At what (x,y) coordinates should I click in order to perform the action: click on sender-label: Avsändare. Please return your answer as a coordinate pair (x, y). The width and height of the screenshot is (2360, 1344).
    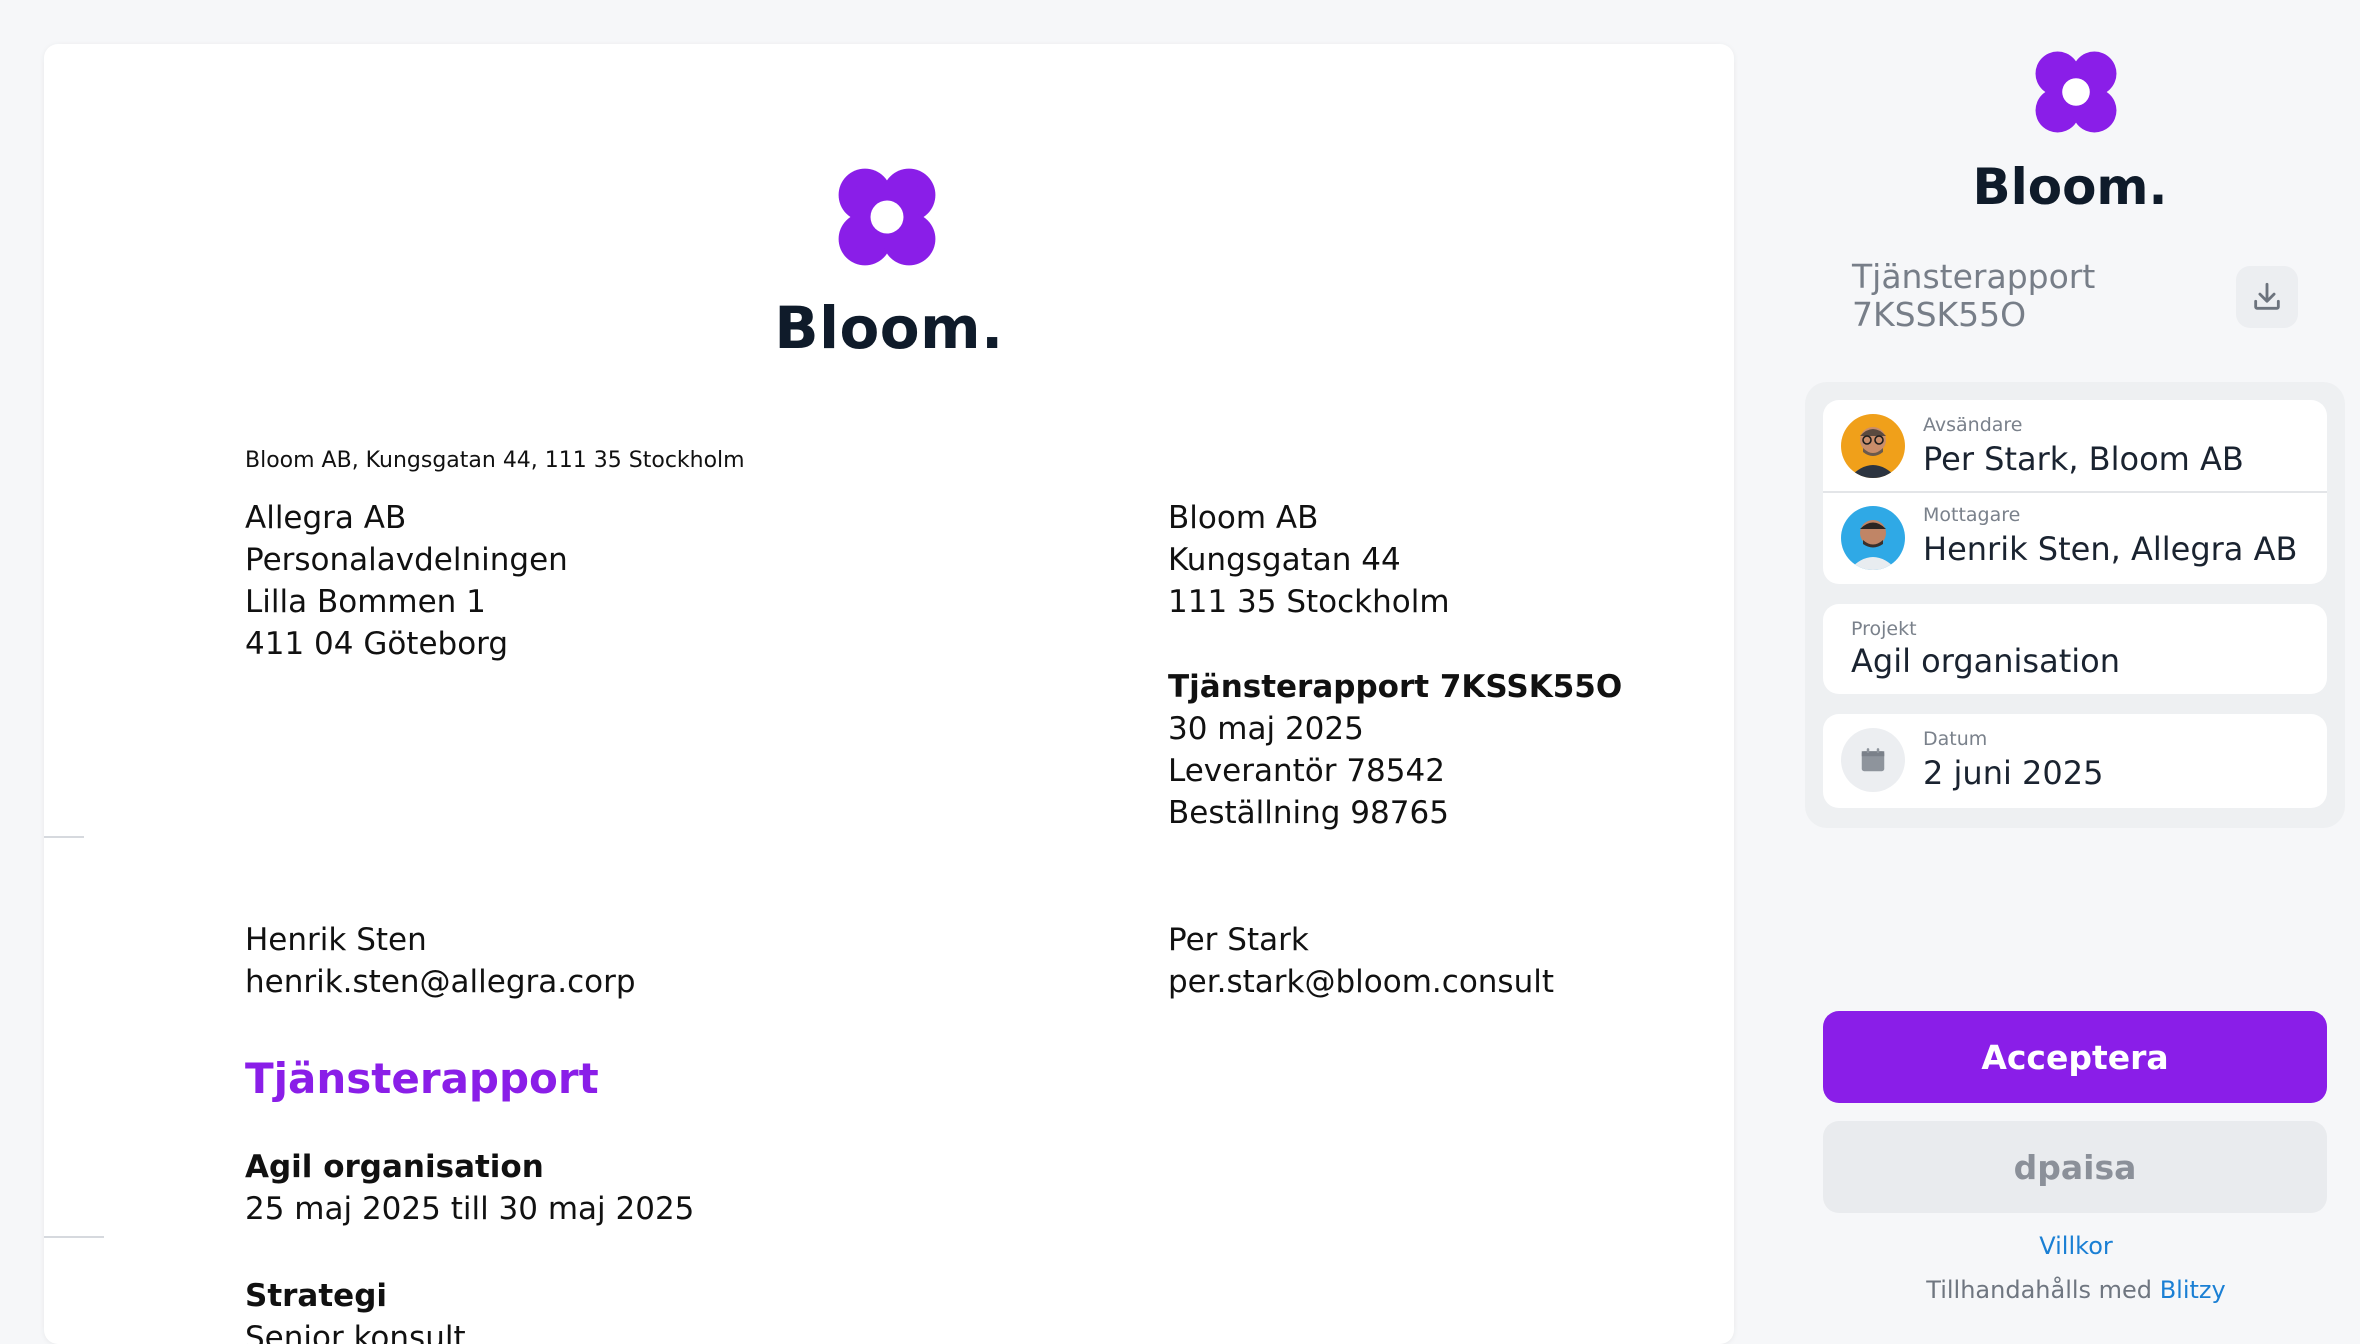
    Looking at the image, I should click on (1973, 425).